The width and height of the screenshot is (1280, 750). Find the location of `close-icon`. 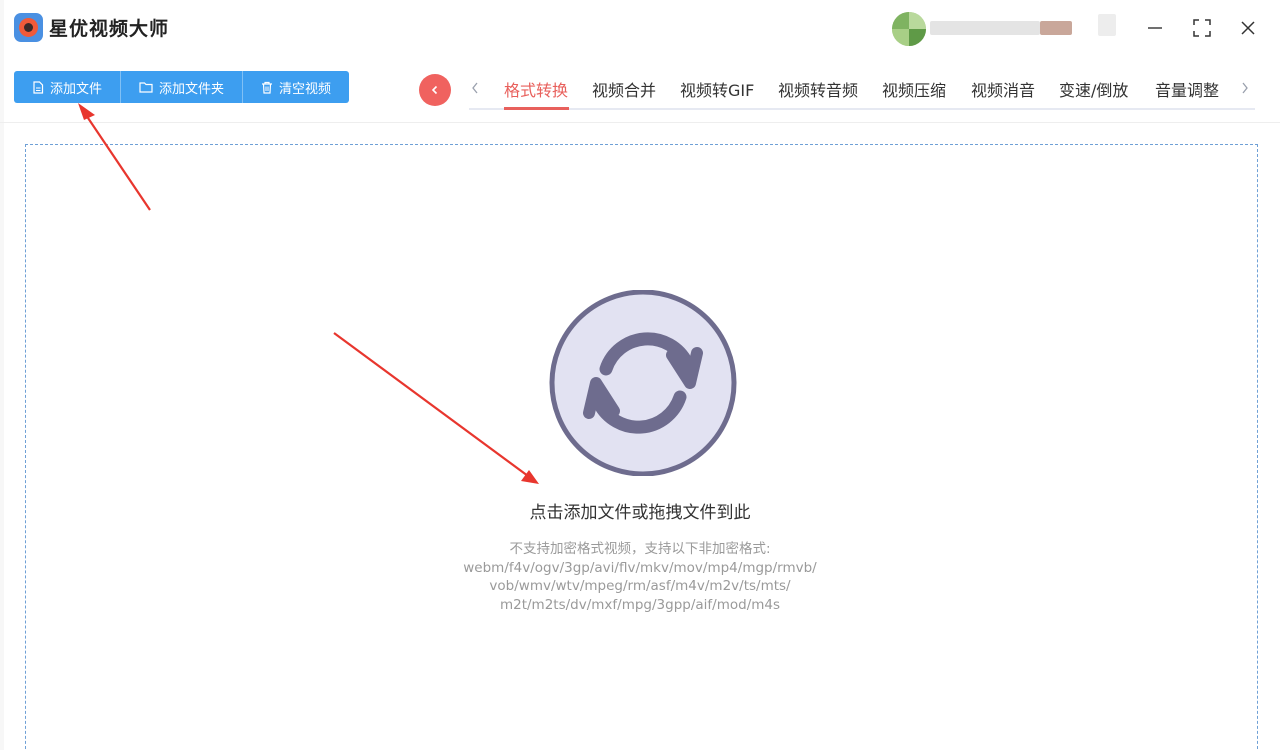

close-icon is located at coordinates (1248, 28).